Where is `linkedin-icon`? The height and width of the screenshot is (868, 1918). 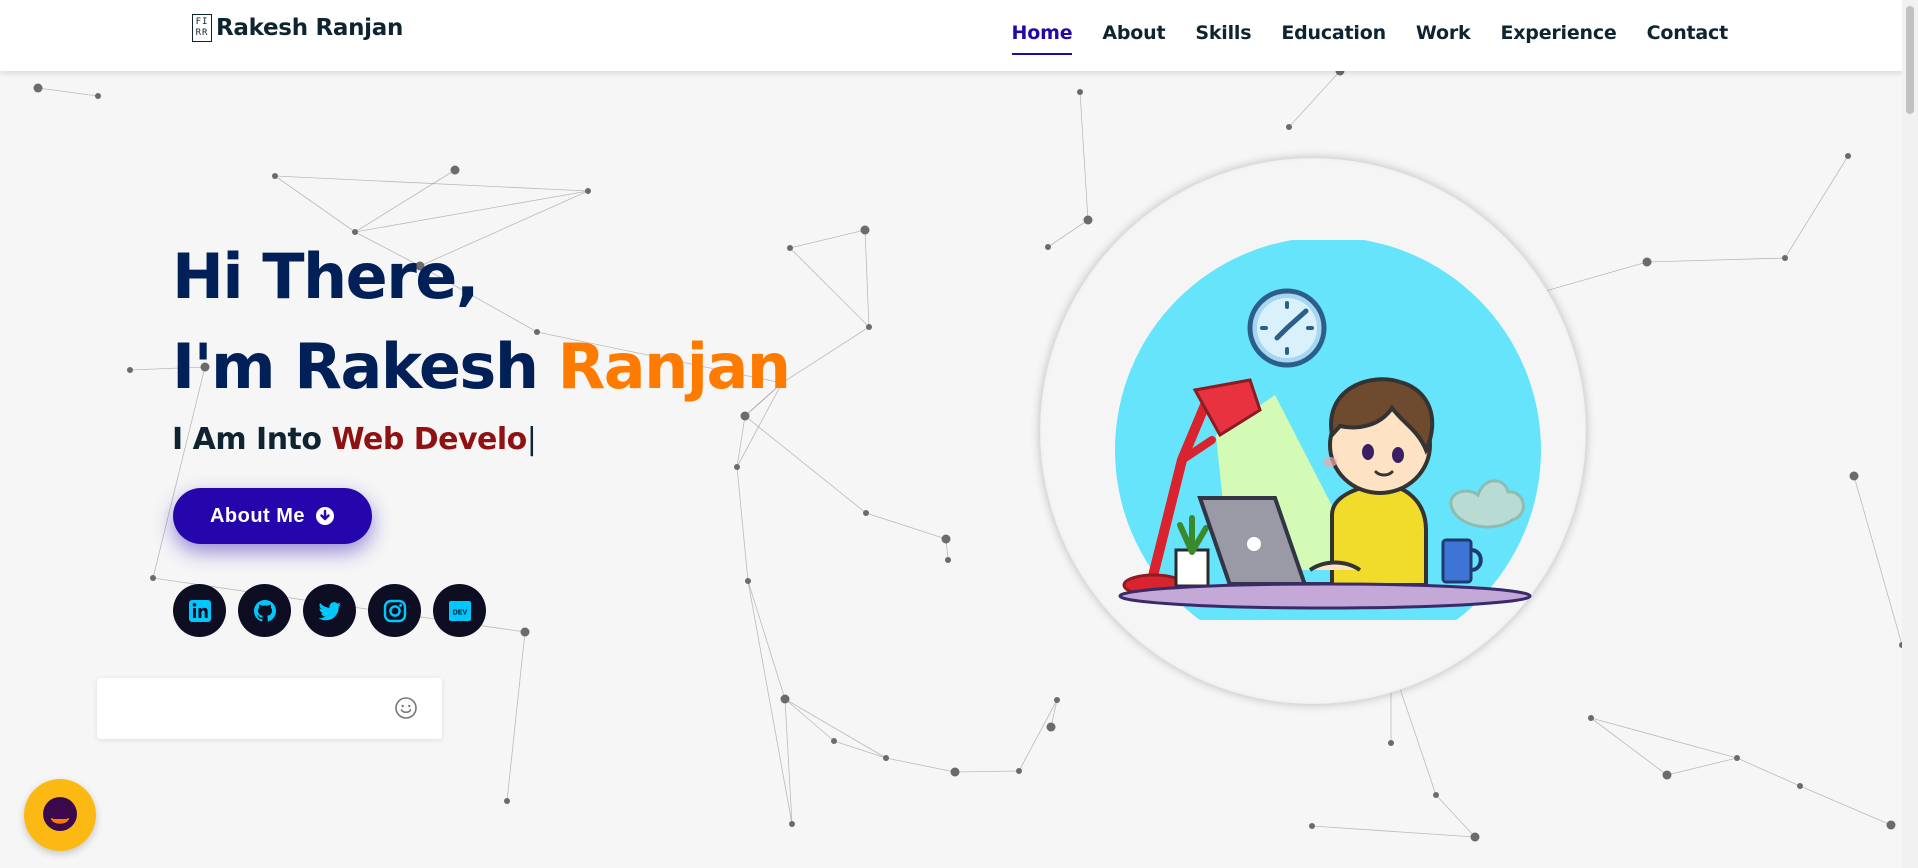 linkedin-icon is located at coordinates (199, 610).